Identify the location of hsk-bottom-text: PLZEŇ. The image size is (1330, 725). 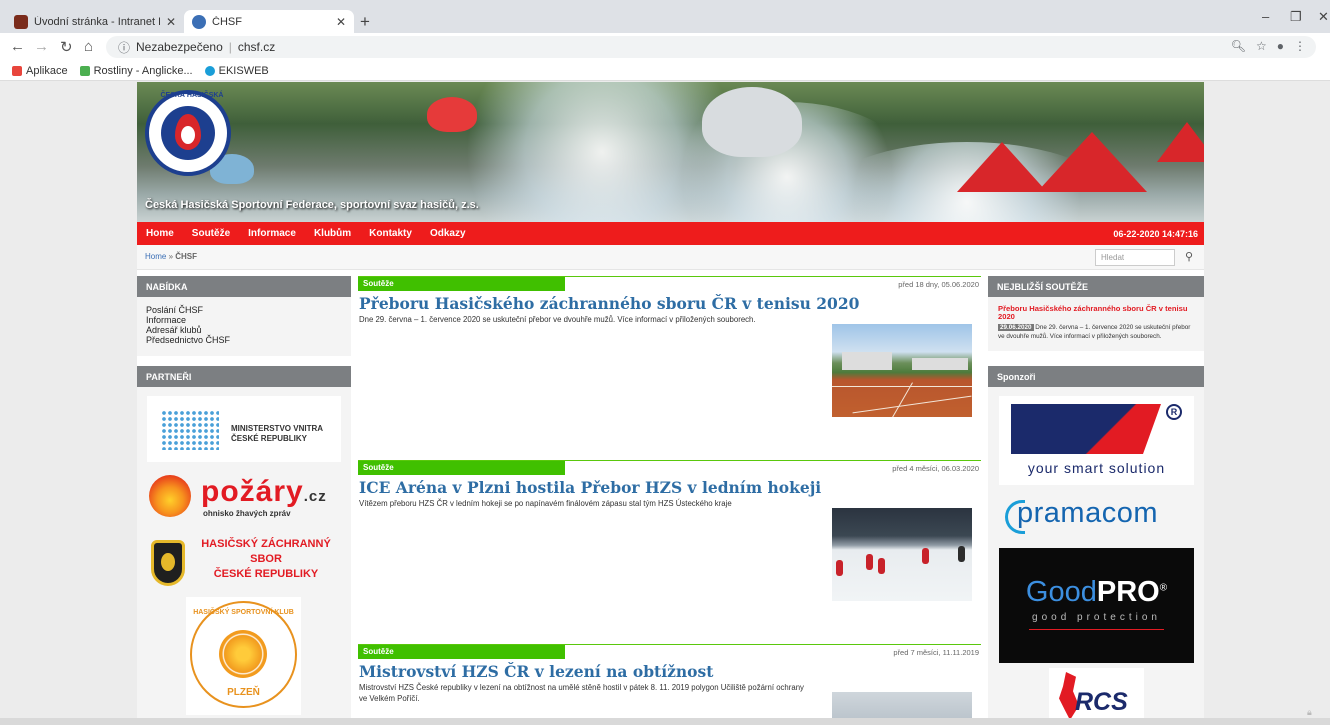
(243, 692).